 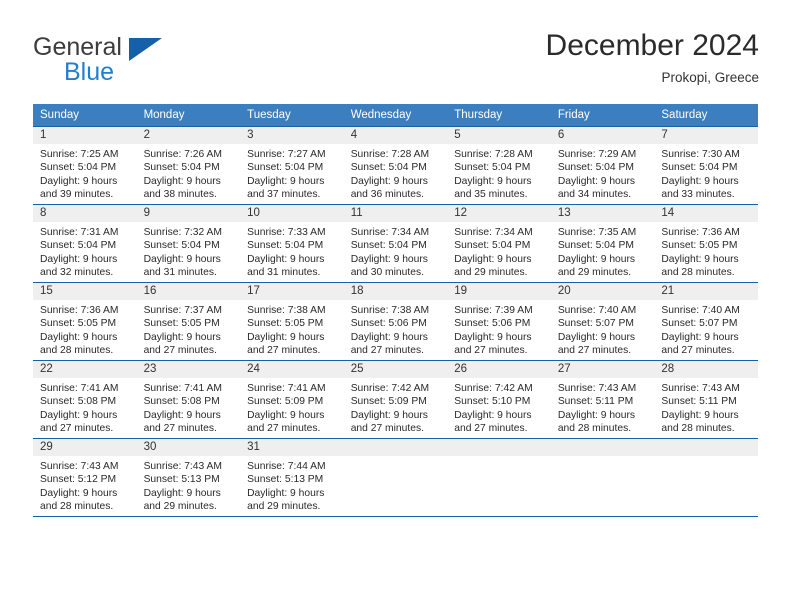 I want to click on sunrise-text: Sunrise: 7:29 AM, so click(x=597, y=154).